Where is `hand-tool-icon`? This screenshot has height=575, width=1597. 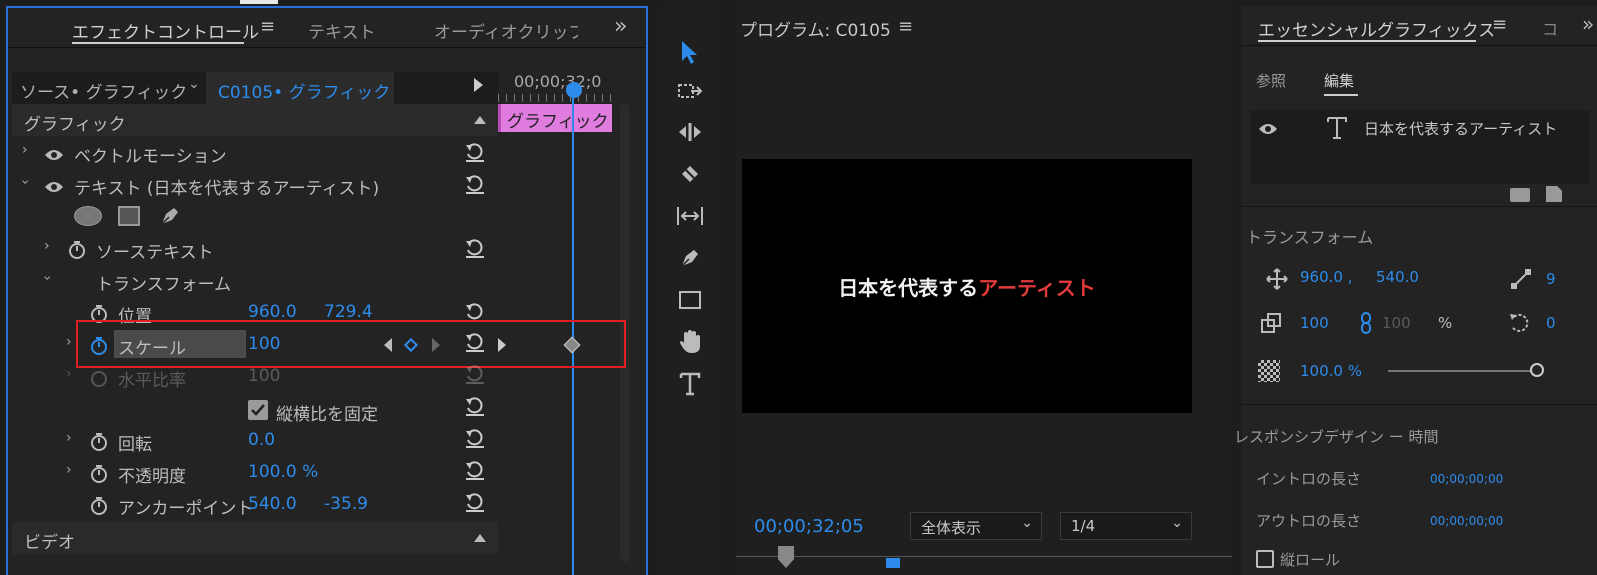 hand-tool-icon is located at coordinates (690, 342).